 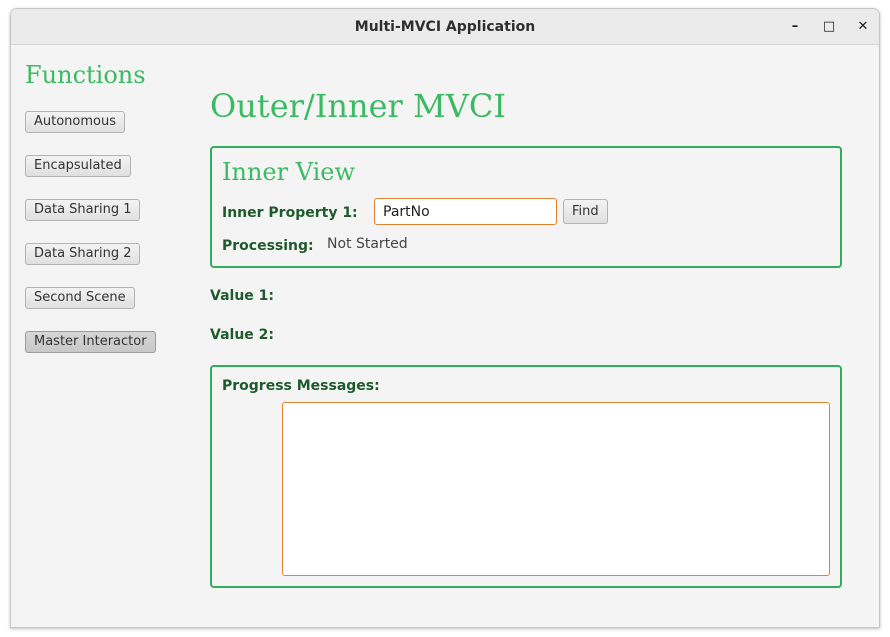 What do you see at coordinates (242, 296) in the screenshot?
I see `value-1-label: Value 1:` at bounding box center [242, 296].